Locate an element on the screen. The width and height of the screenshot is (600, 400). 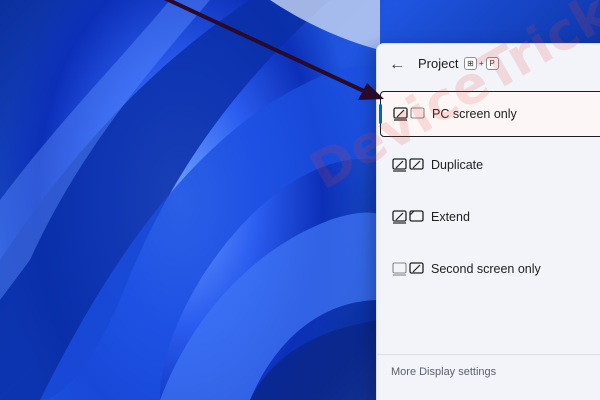
footer-divider is located at coordinates (488, 354).